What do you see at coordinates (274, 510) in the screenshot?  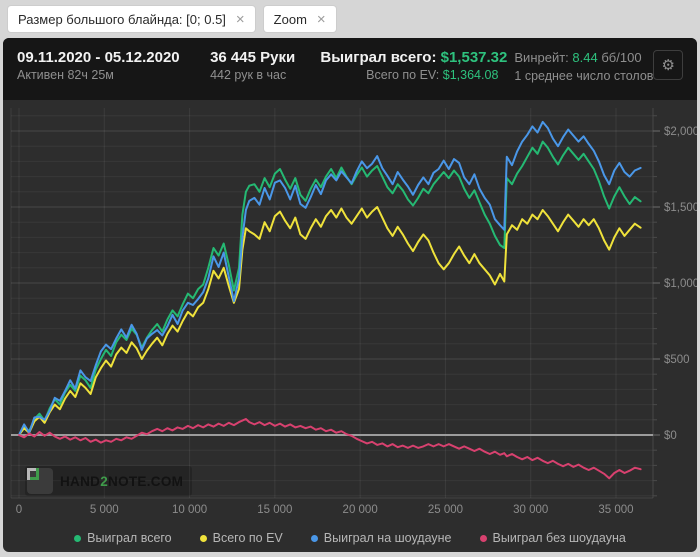 I see `x-axis-label: 15 000` at bounding box center [274, 510].